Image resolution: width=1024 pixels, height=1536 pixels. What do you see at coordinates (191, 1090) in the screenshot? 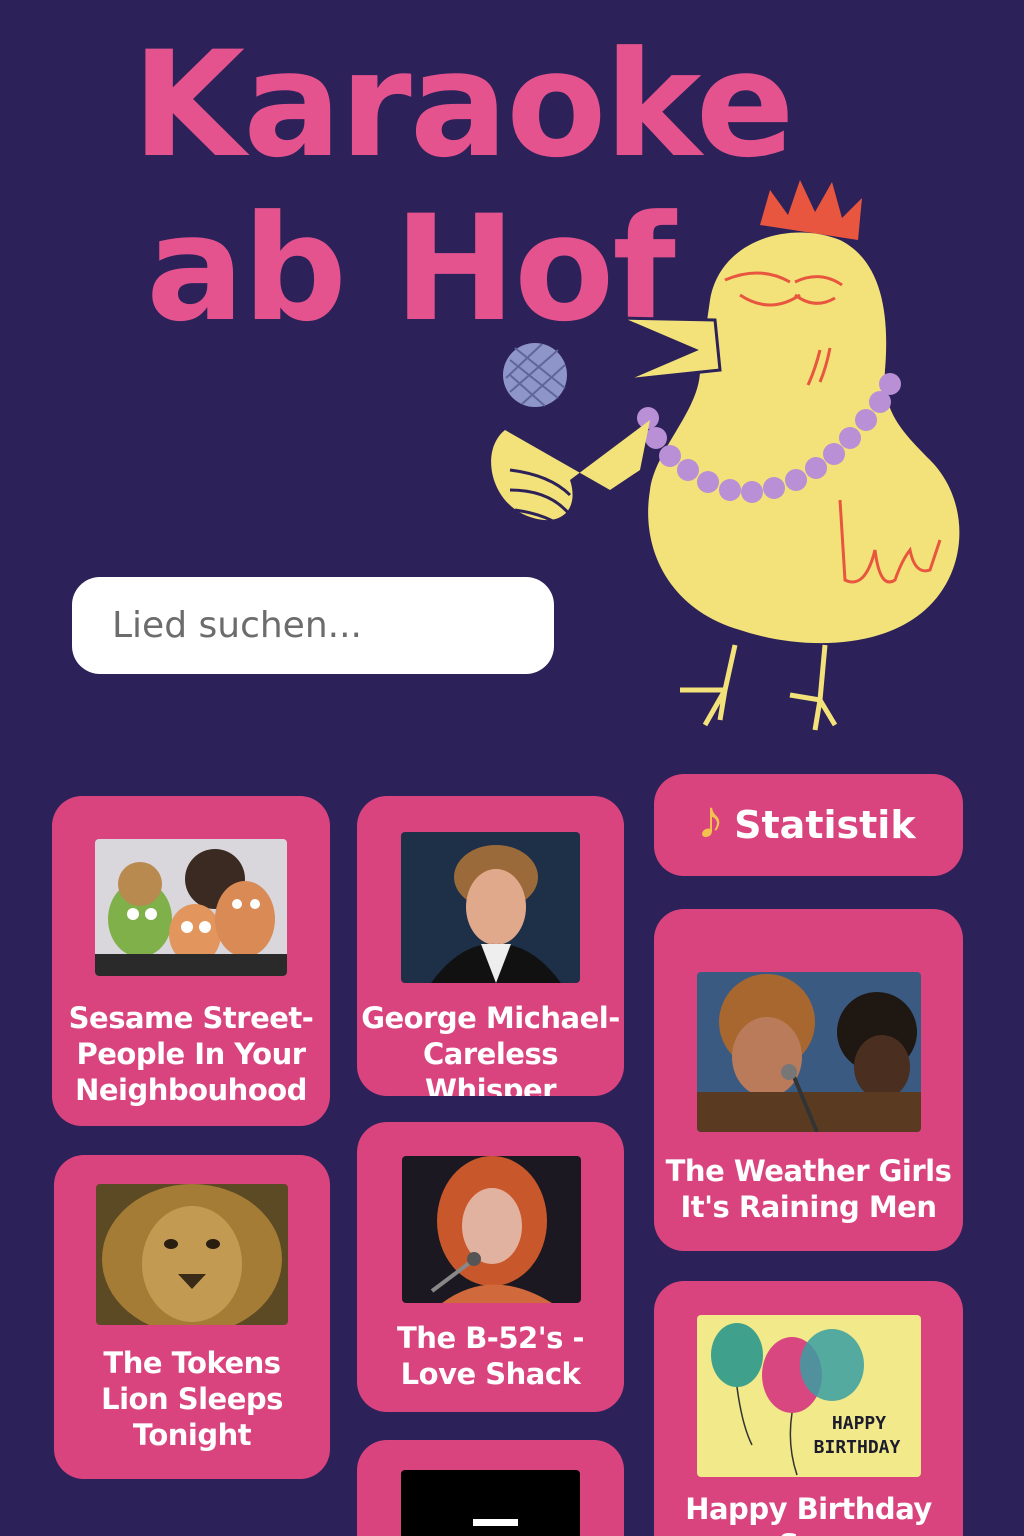
I see `song-label-line: Neighbouhood` at bounding box center [191, 1090].